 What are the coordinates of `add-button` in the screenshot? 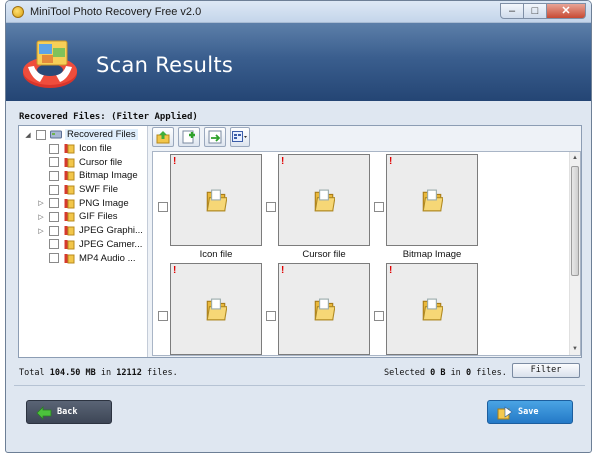 It's located at (189, 137).